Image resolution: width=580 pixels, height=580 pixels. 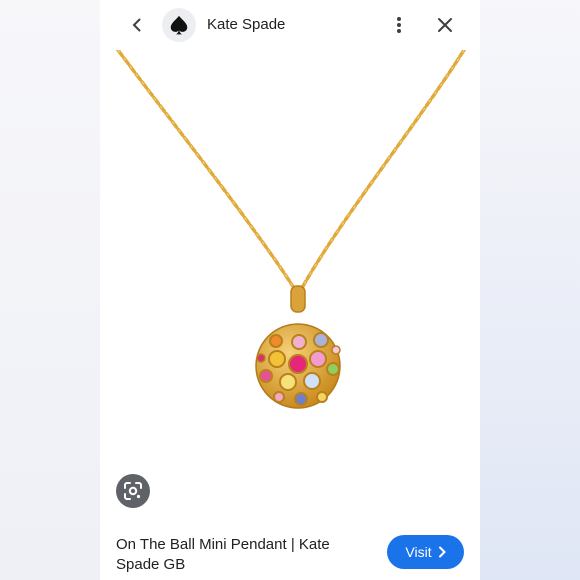 I want to click on spade-icon, so click(x=179, y=25).